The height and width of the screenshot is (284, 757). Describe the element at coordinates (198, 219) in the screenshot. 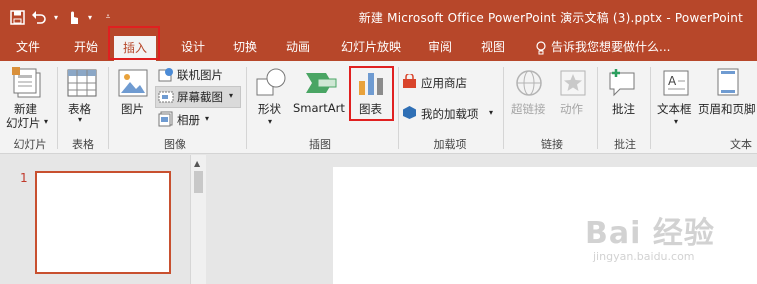

I see `thumbnail-scrollbar: ▲` at that location.